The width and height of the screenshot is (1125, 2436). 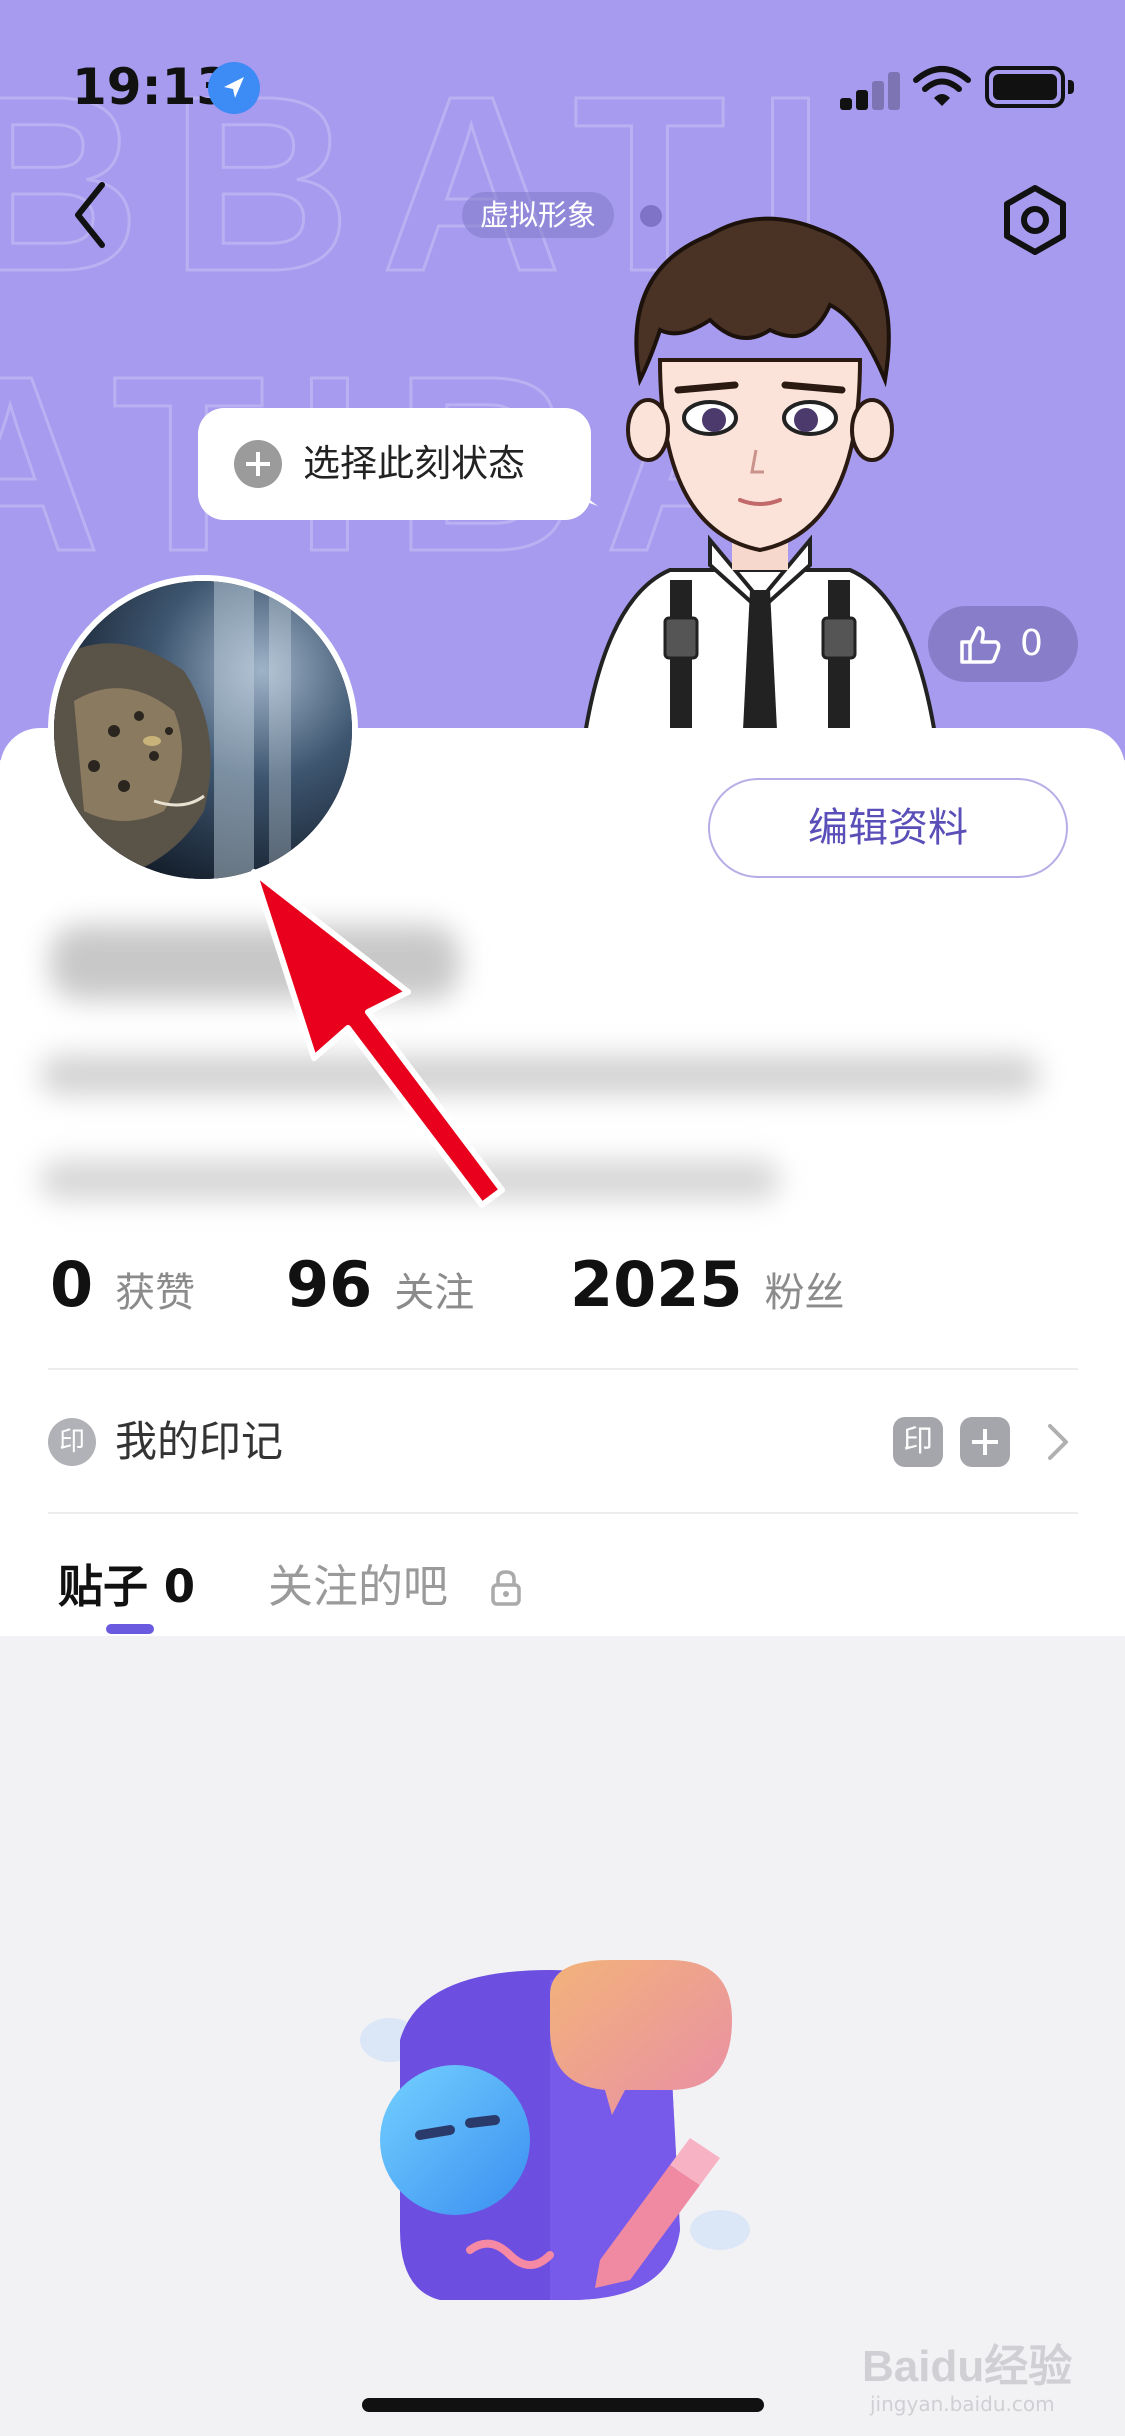 I want to click on stat-likes: 0 获赞, so click(x=122, y=1285).